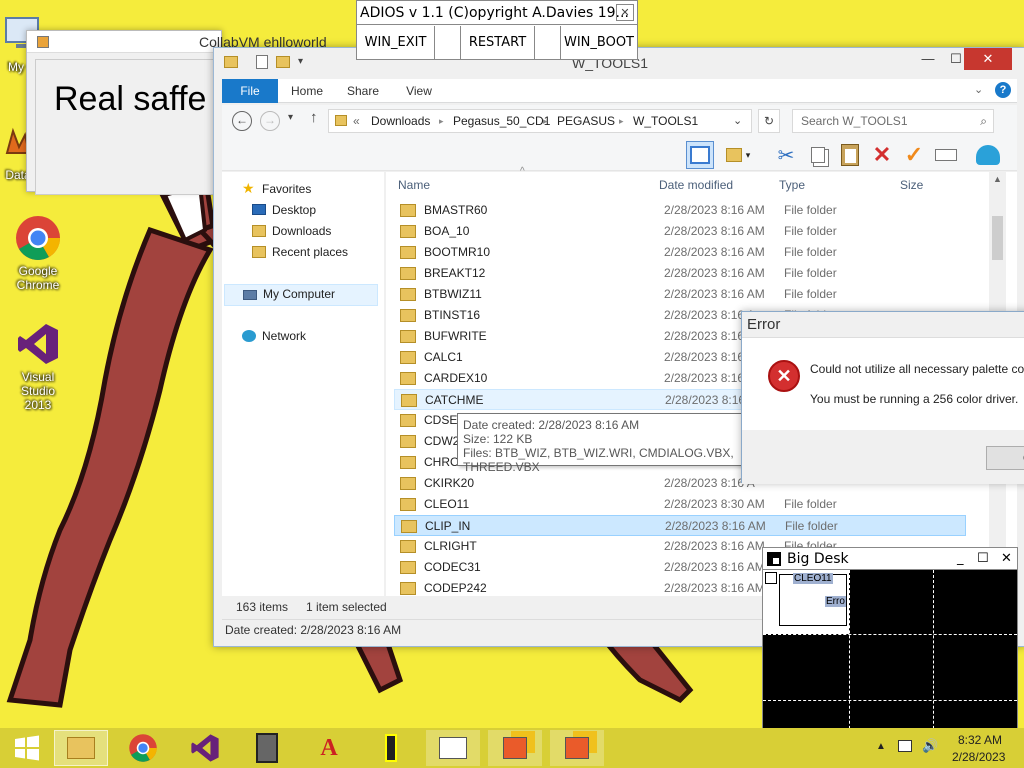  Describe the element at coordinates (307, 91) in the screenshot. I see `tab-home: Home` at that location.